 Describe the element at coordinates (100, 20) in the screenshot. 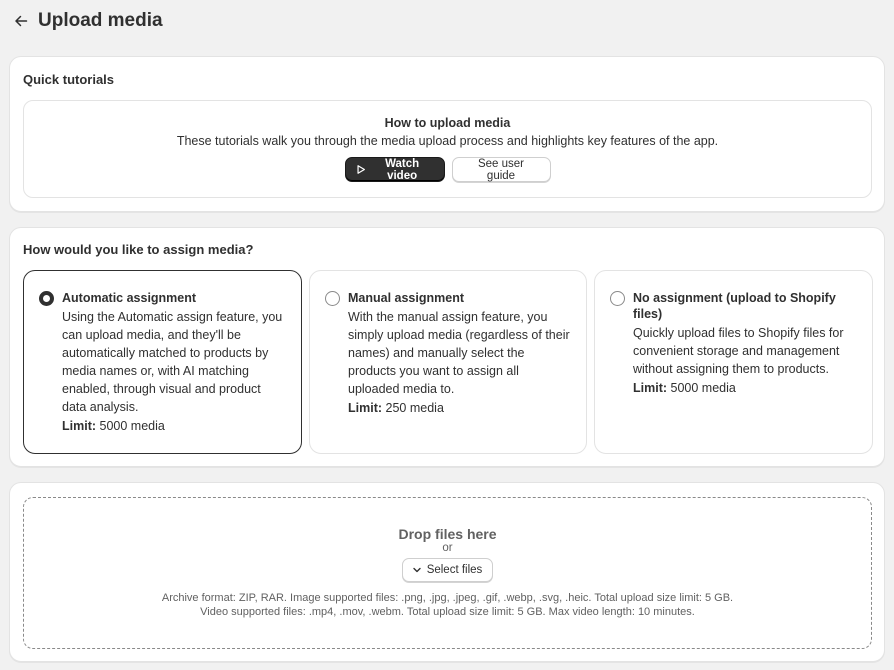

I see `page-title: Upload media` at that location.